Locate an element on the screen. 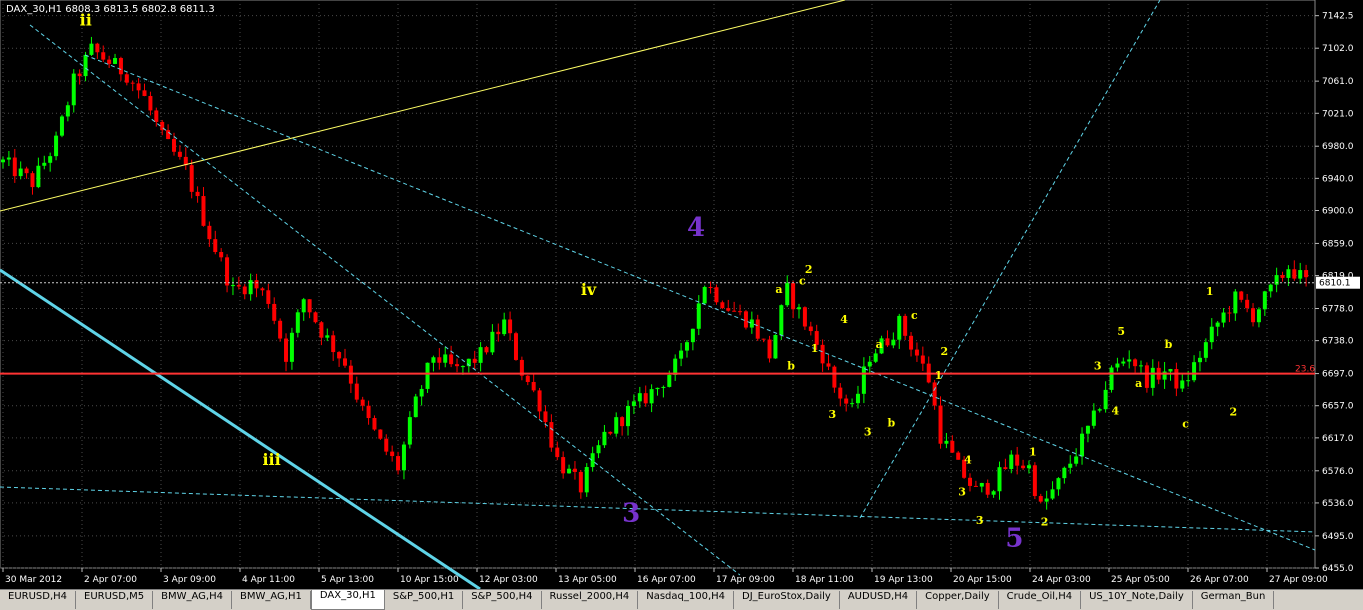  y-tick-label: 6455.0 is located at coordinates (1338, 569).